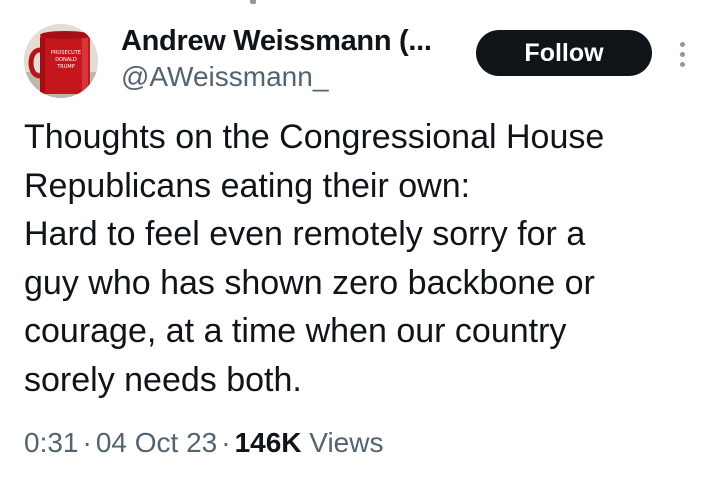  What do you see at coordinates (65, 67) in the screenshot?
I see `svg-text: TRUMP` at bounding box center [65, 67].